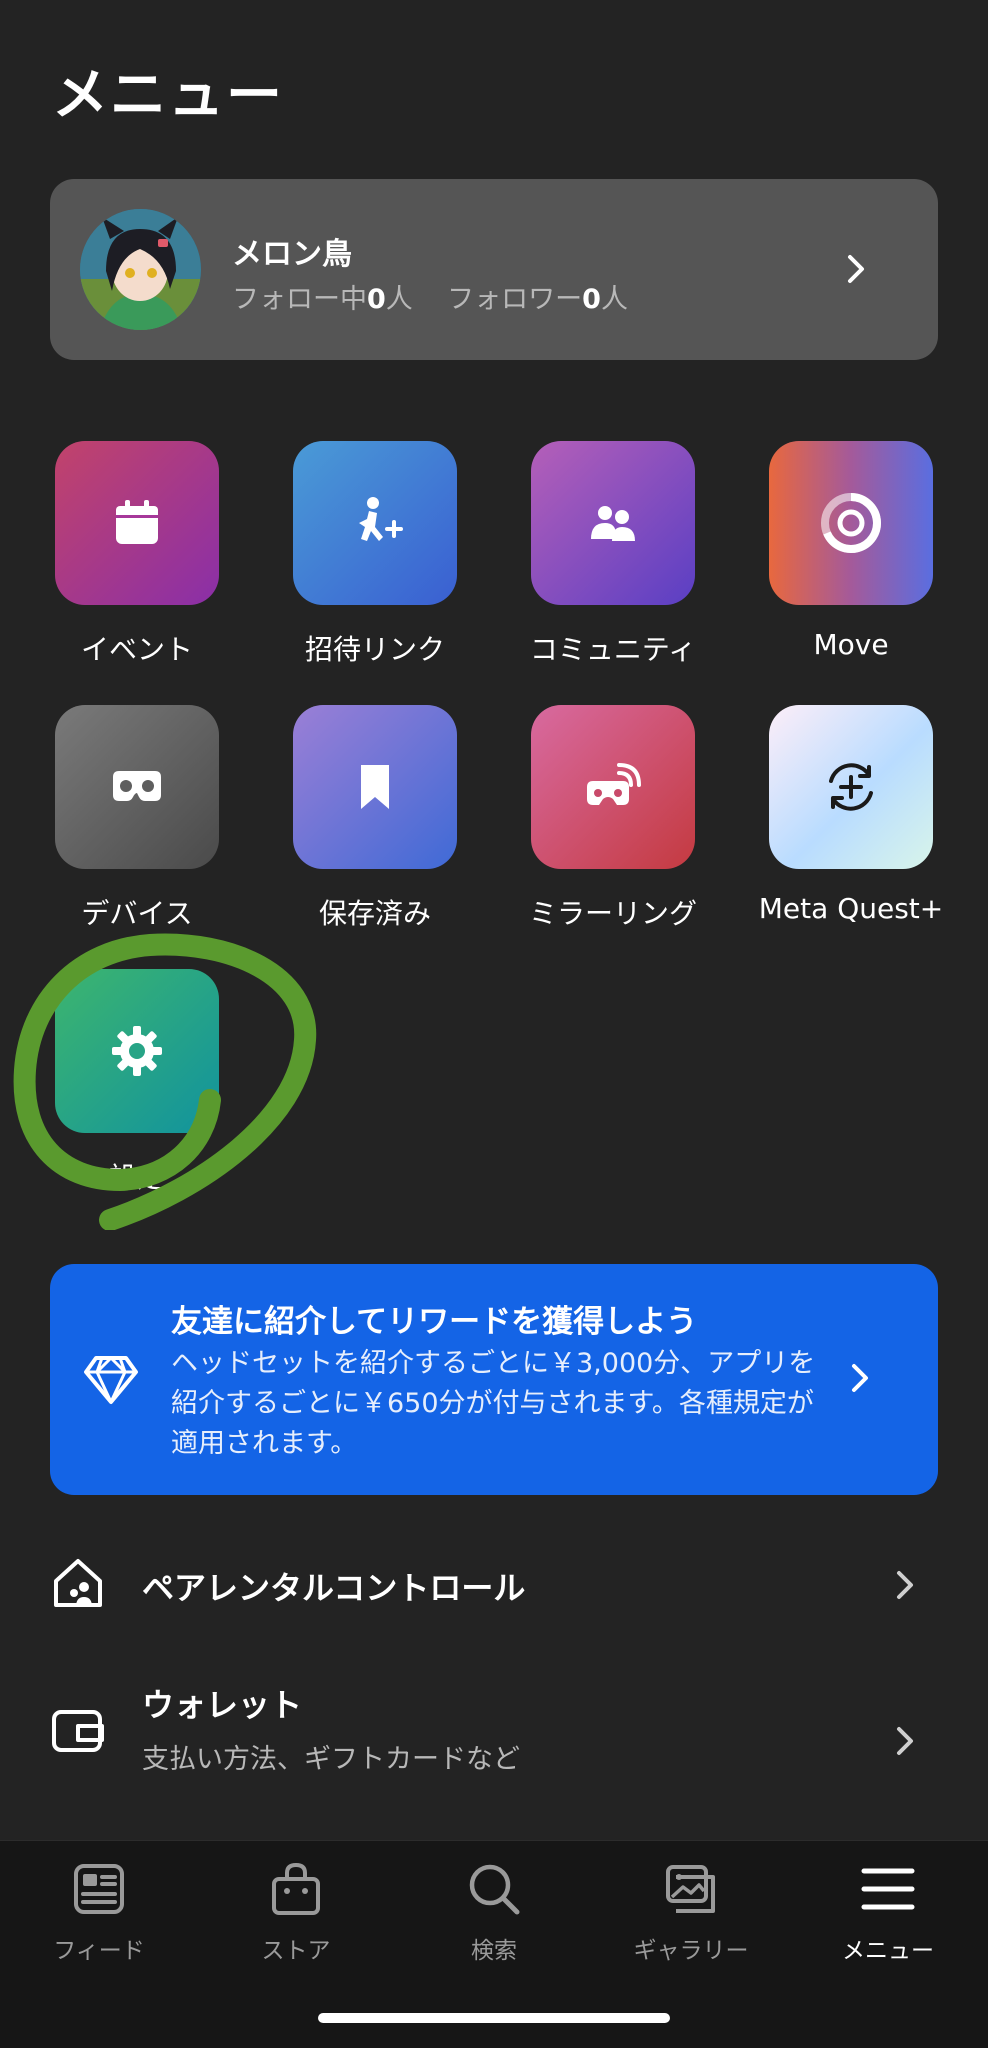  What do you see at coordinates (691, 1951) in the screenshot?
I see `tab-gallery-label: ギャラリー` at bounding box center [691, 1951].